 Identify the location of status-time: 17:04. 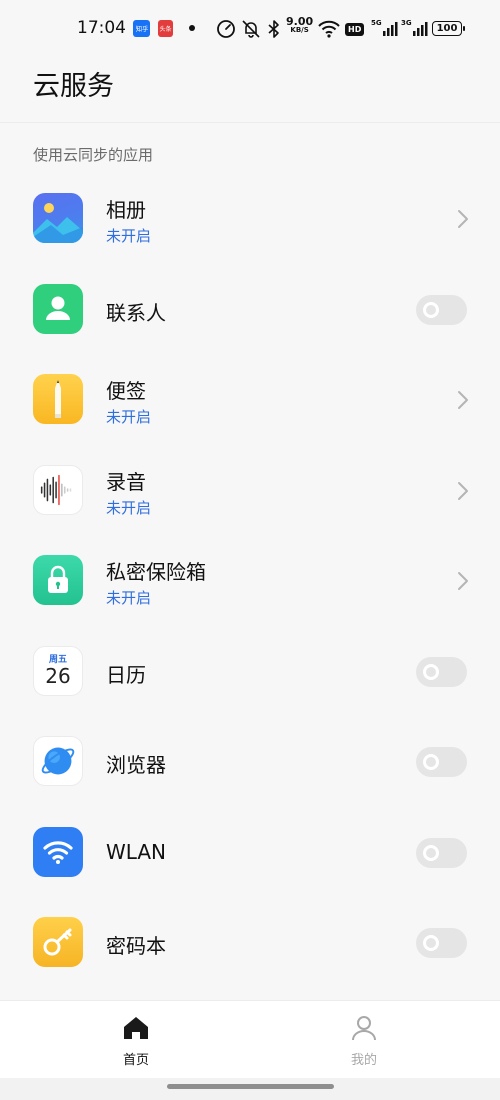
(101, 28).